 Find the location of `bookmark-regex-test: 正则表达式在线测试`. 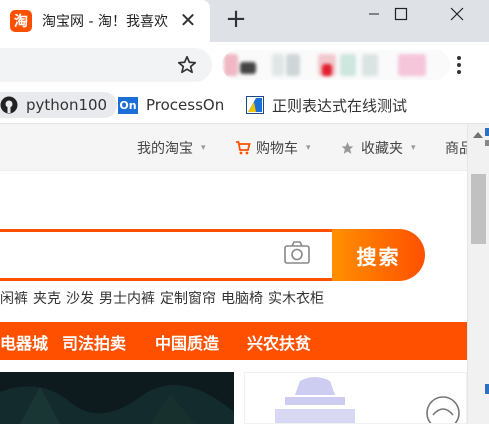

bookmark-regex-test: 正则表达式在线测试 is located at coordinates (326, 105).